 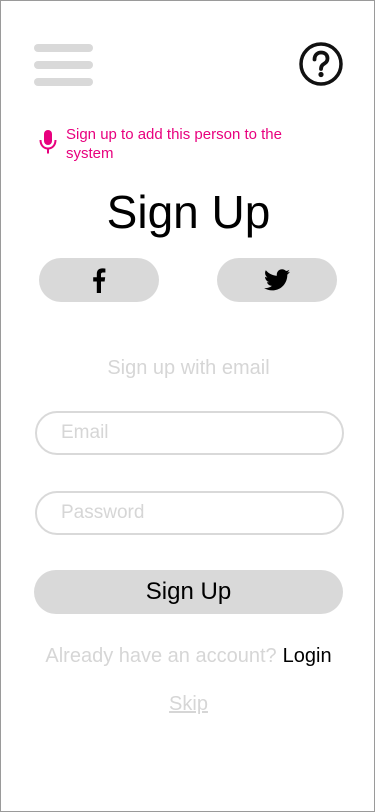 I want to click on facebook-icon, so click(x=99, y=280).